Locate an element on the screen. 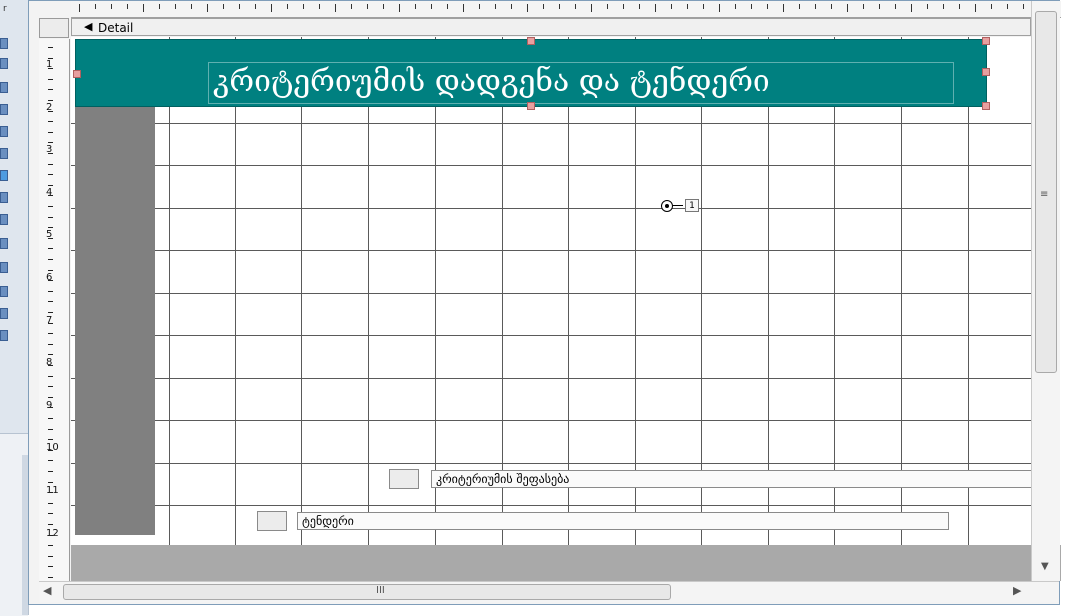 Image resolution: width=1088 pixels, height=616 pixels. scroll-right-arrow-icon: ▶ is located at coordinates (1017, 590).